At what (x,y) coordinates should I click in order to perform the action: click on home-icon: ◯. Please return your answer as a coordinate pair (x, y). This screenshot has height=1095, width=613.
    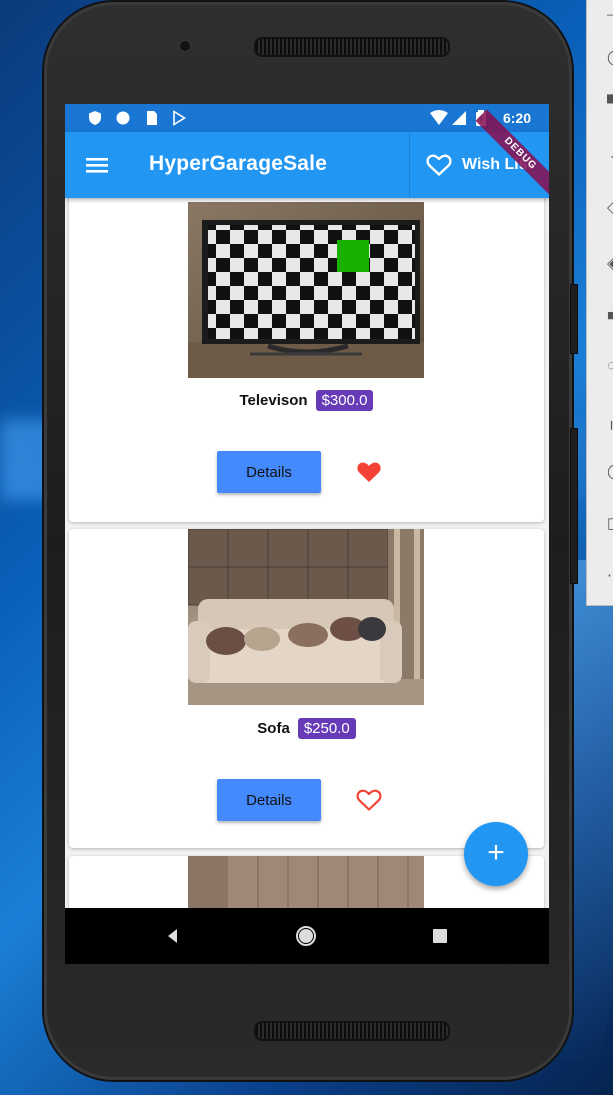
    Looking at the image, I should click on (610, 472).